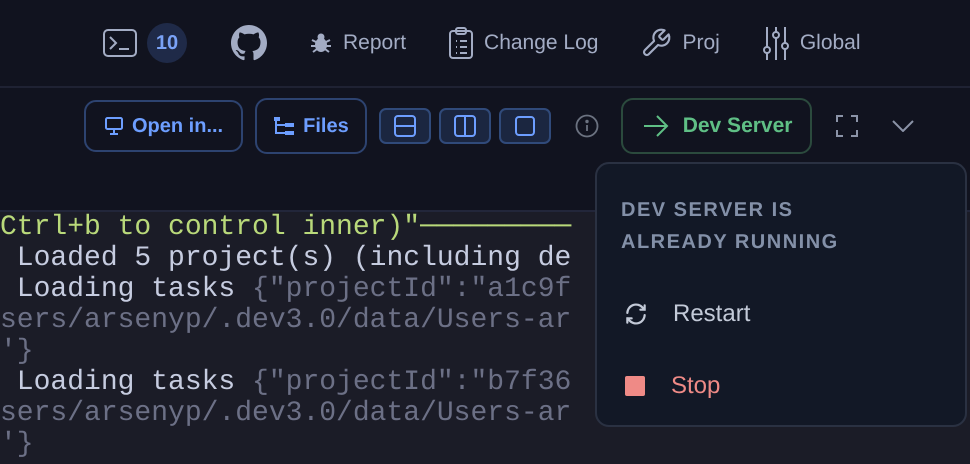 Image resolution: width=970 pixels, height=464 pixels. What do you see at coordinates (776, 43) in the screenshot?
I see `sliders-icon` at bounding box center [776, 43].